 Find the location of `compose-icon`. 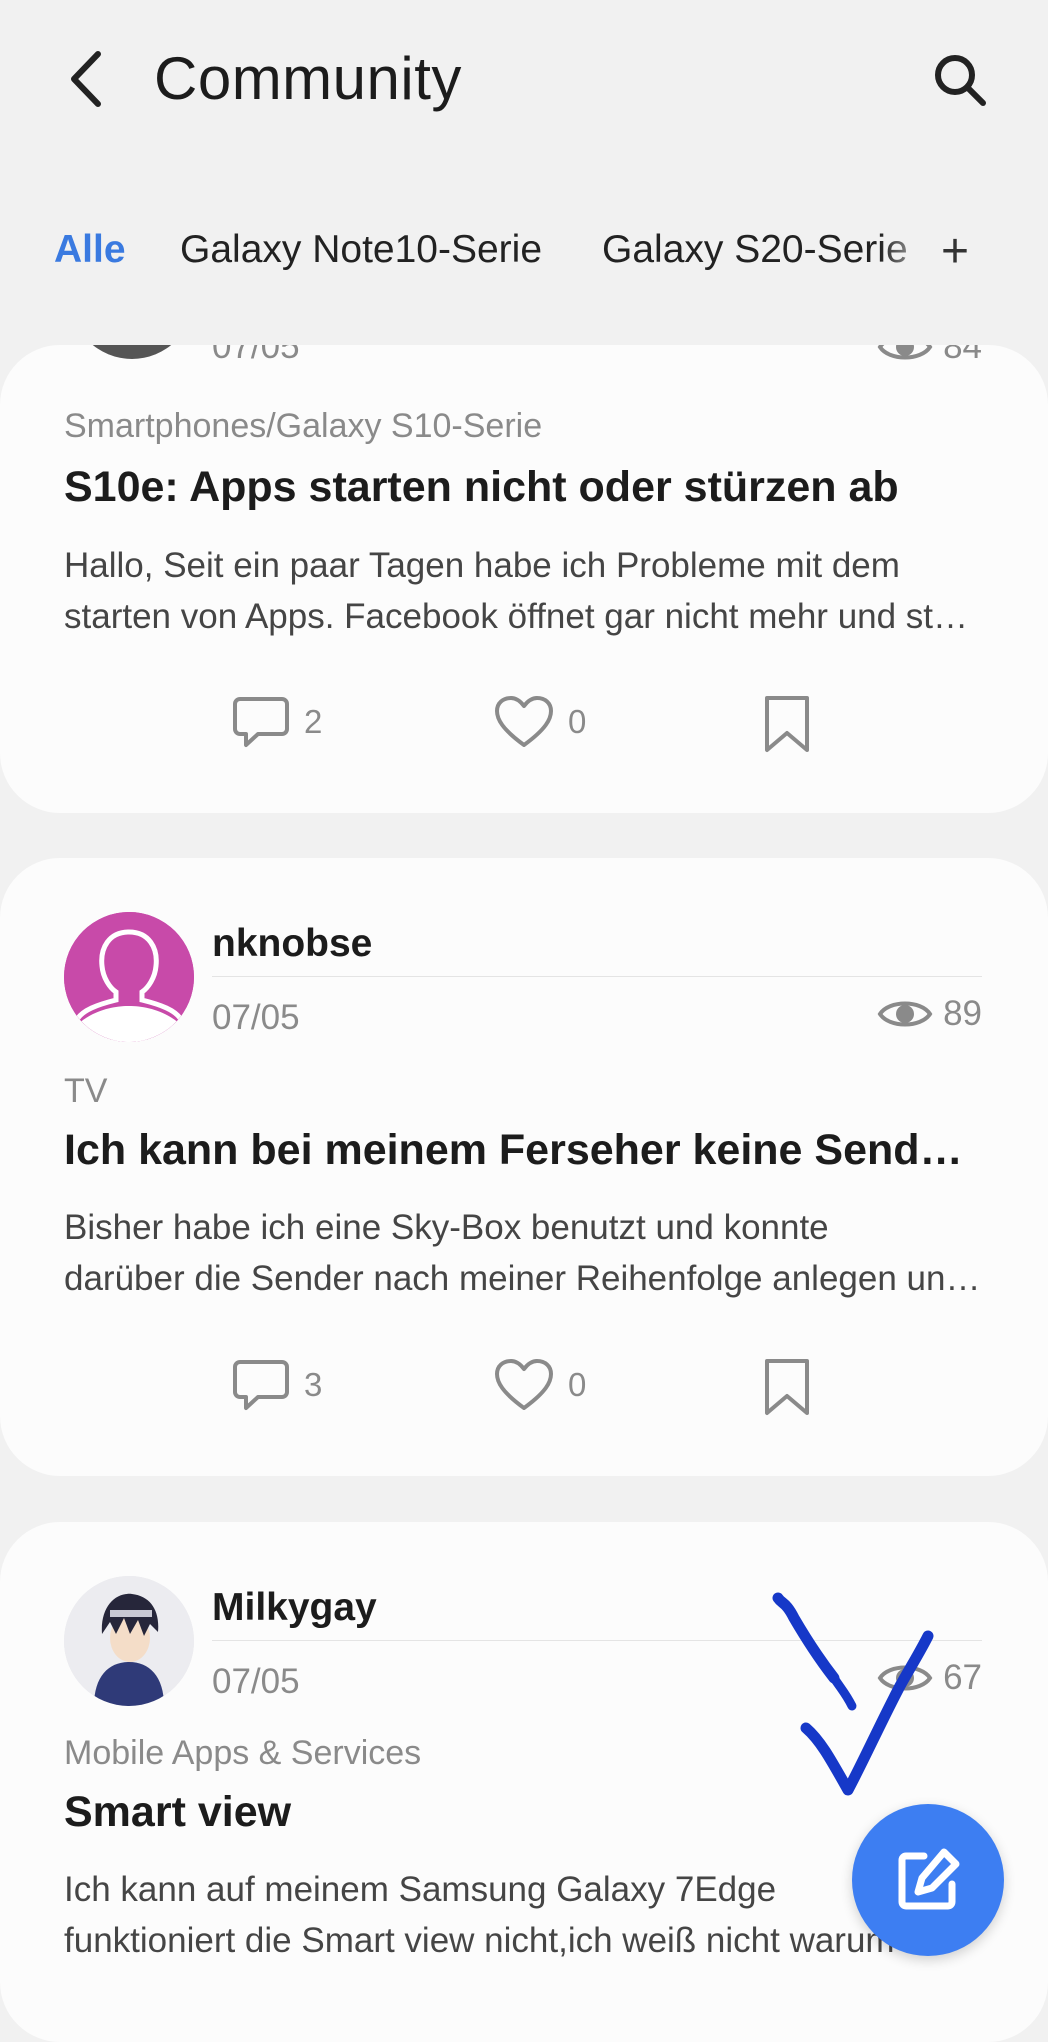

compose-icon is located at coordinates (929, 1879).